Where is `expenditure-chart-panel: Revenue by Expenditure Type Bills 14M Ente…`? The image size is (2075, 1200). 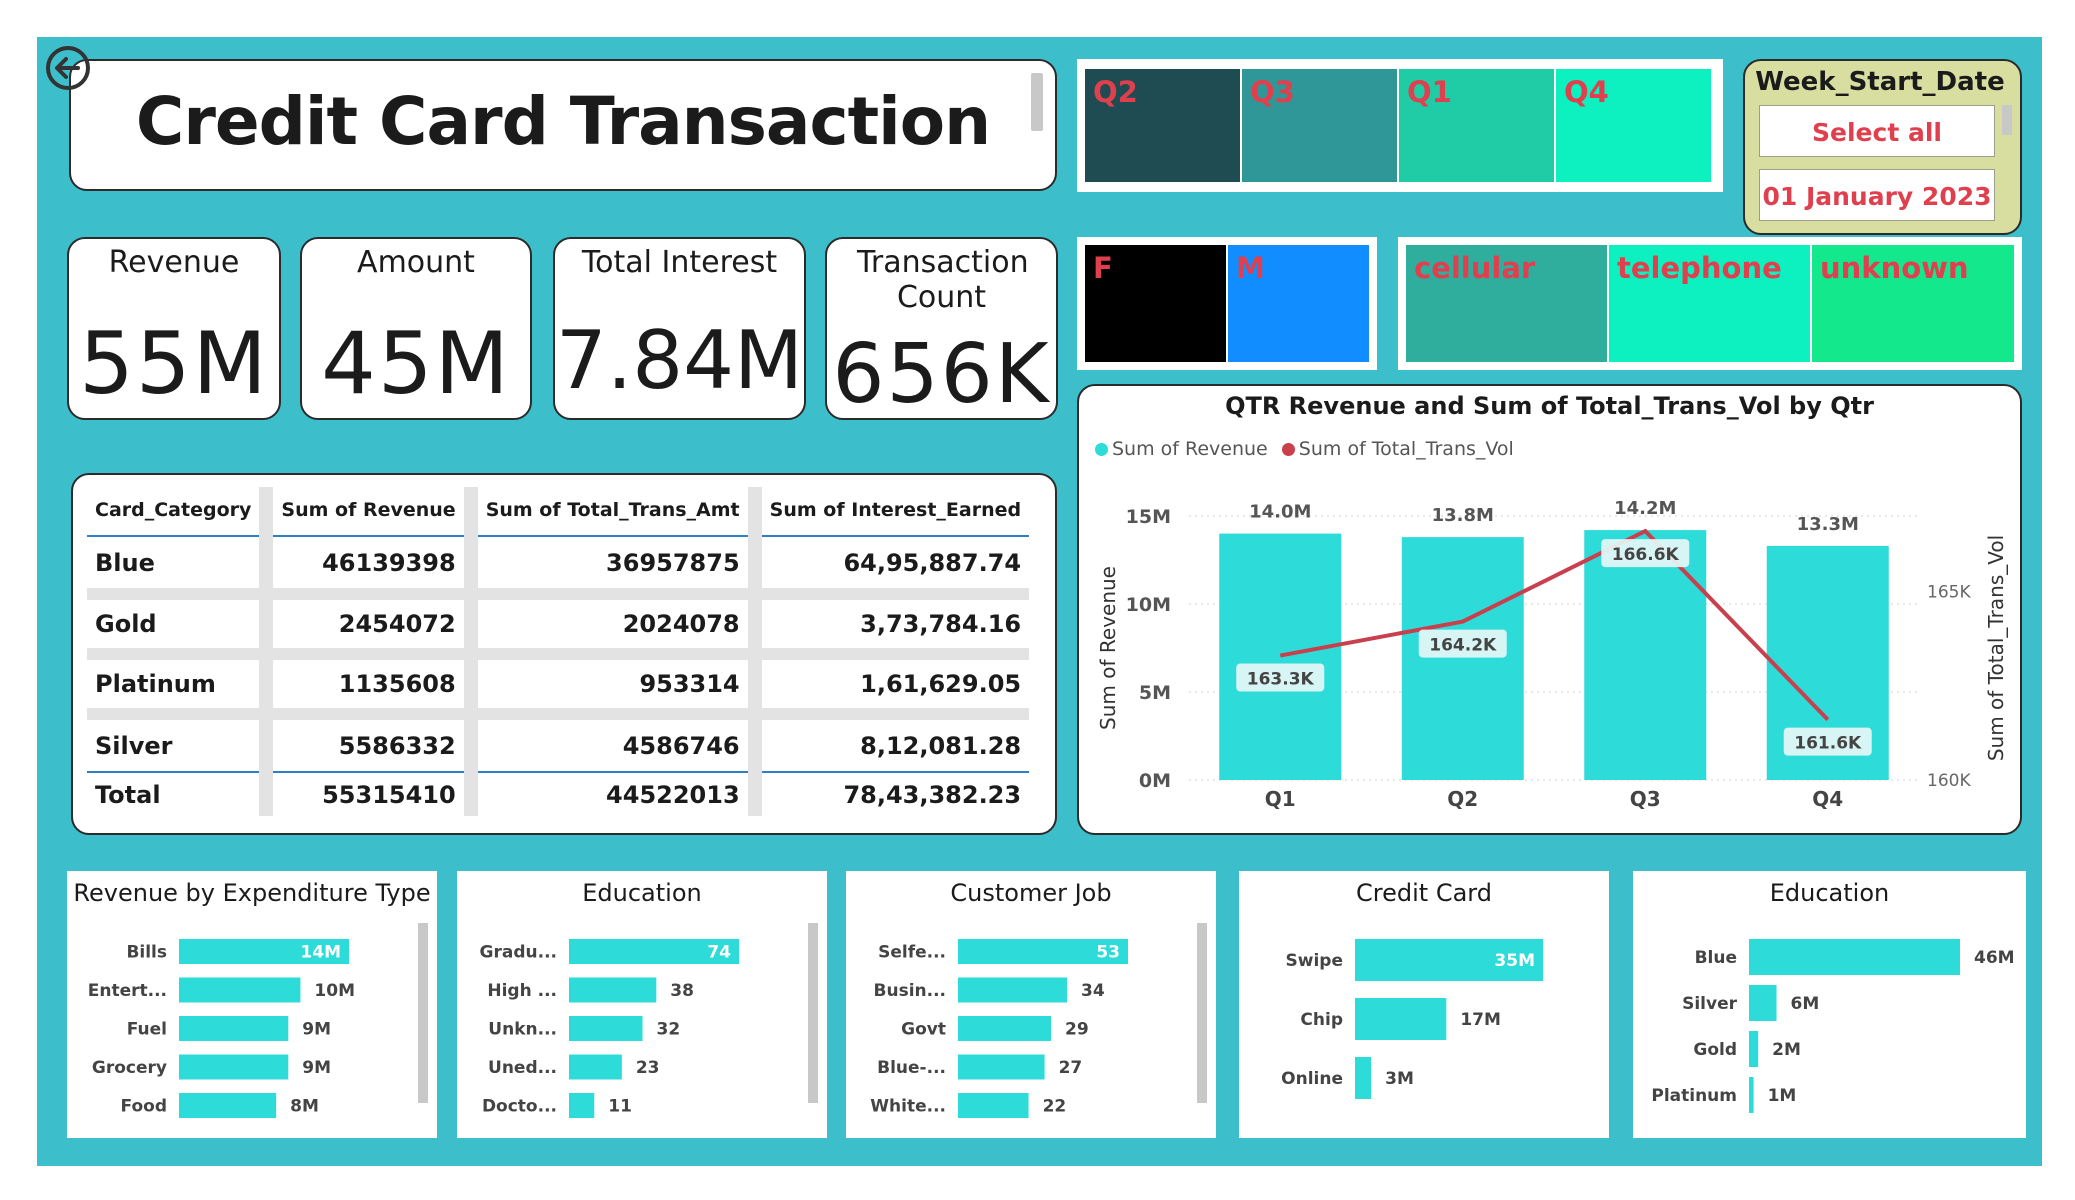
expenditure-chart-panel: Revenue by Expenditure Type Bills 14M Ente… is located at coordinates (252, 1004).